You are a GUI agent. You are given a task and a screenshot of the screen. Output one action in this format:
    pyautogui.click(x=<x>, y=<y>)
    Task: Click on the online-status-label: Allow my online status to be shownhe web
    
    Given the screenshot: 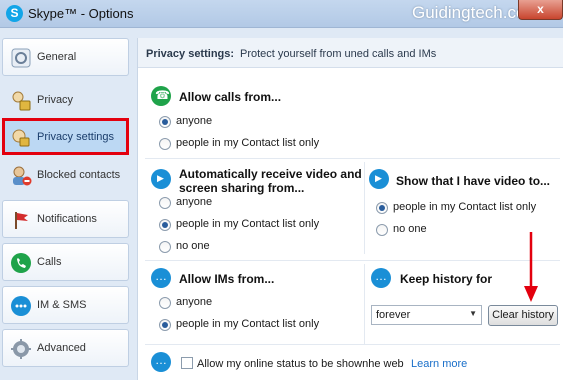 What is the action you would take?
    pyautogui.click(x=300, y=364)
    